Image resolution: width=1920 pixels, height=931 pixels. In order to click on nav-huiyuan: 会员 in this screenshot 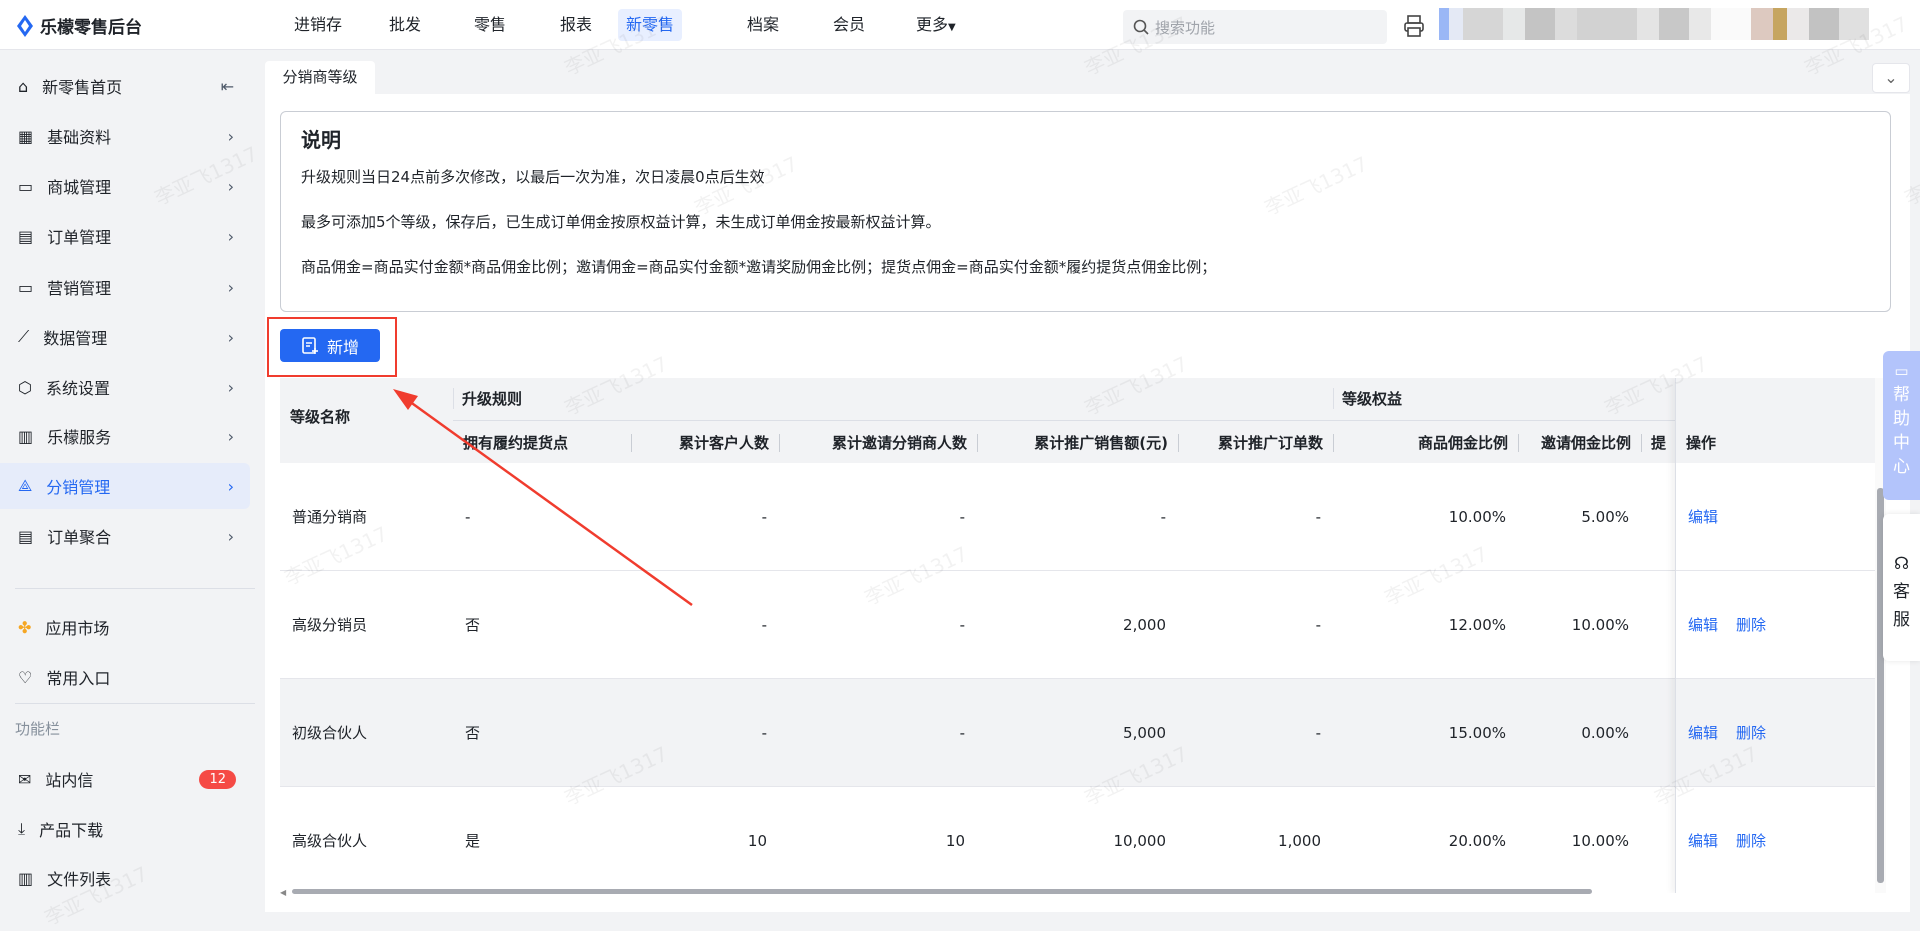, I will do `click(849, 25)`.